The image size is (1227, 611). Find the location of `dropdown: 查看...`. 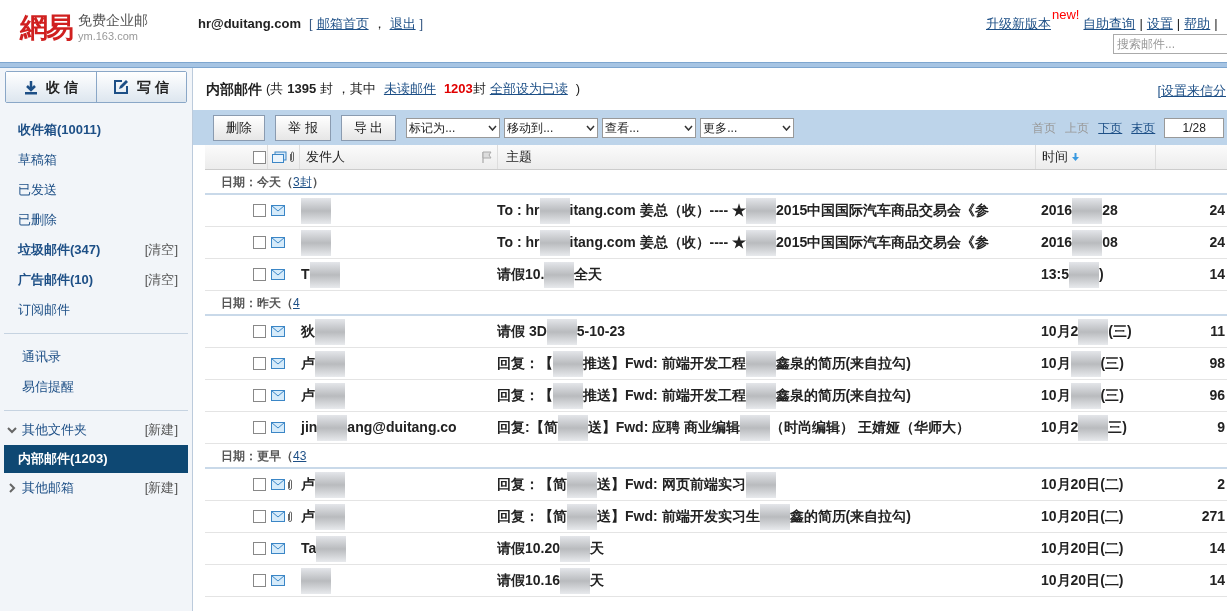

dropdown: 查看... is located at coordinates (649, 127).